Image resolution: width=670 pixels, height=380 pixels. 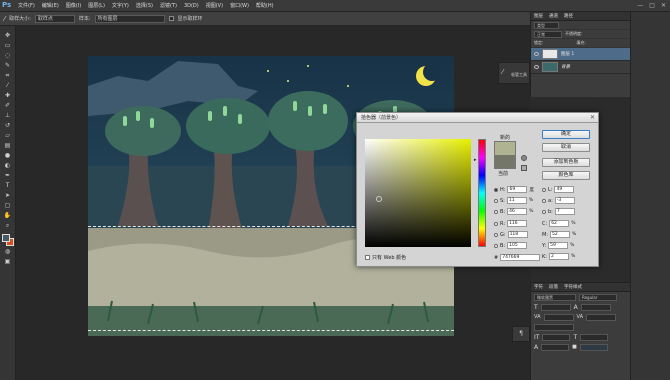 I want to click on baseline-field, so click(x=555, y=347).